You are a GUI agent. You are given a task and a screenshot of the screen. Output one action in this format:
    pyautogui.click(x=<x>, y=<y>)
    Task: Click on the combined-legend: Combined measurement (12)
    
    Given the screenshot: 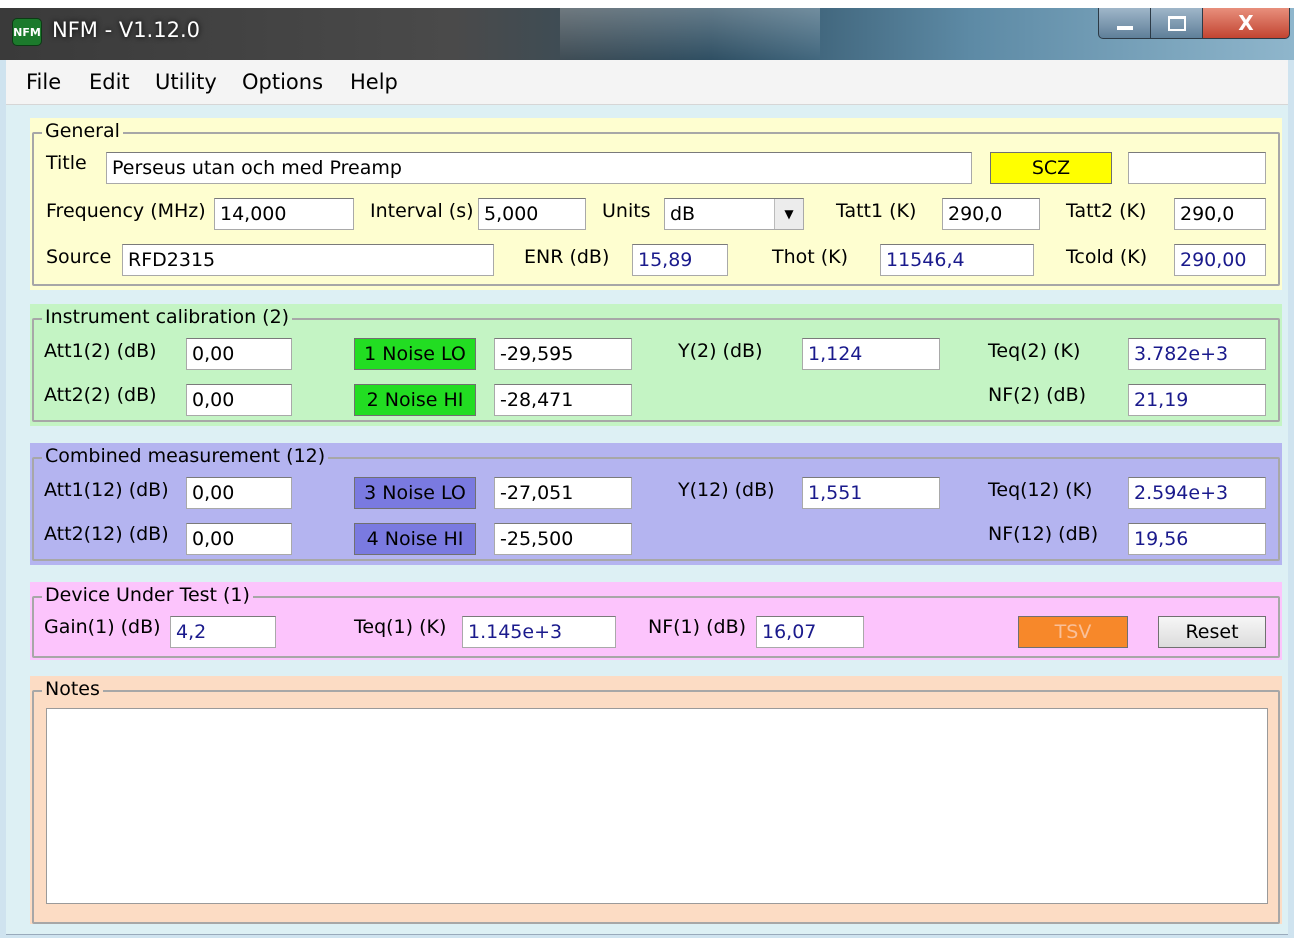 What is the action you would take?
    pyautogui.click(x=185, y=456)
    